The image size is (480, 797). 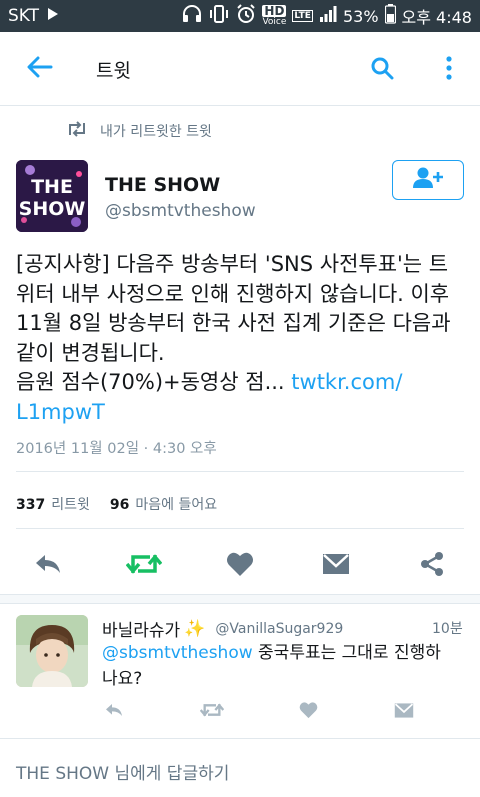 What do you see at coordinates (447, 629) in the screenshot?
I see `reply-timestamp: 10분` at bounding box center [447, 629].